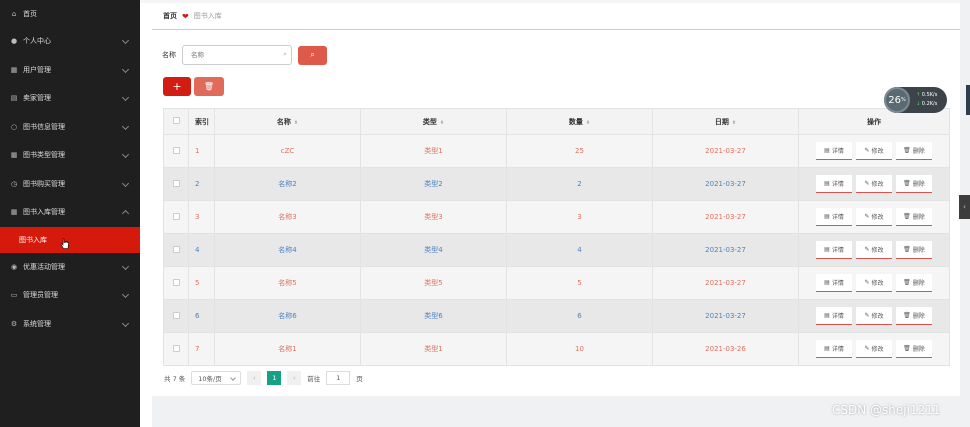 This screenshot has height=427, width=970. I want to click on goto-page-value: 1, so click(338, 378).